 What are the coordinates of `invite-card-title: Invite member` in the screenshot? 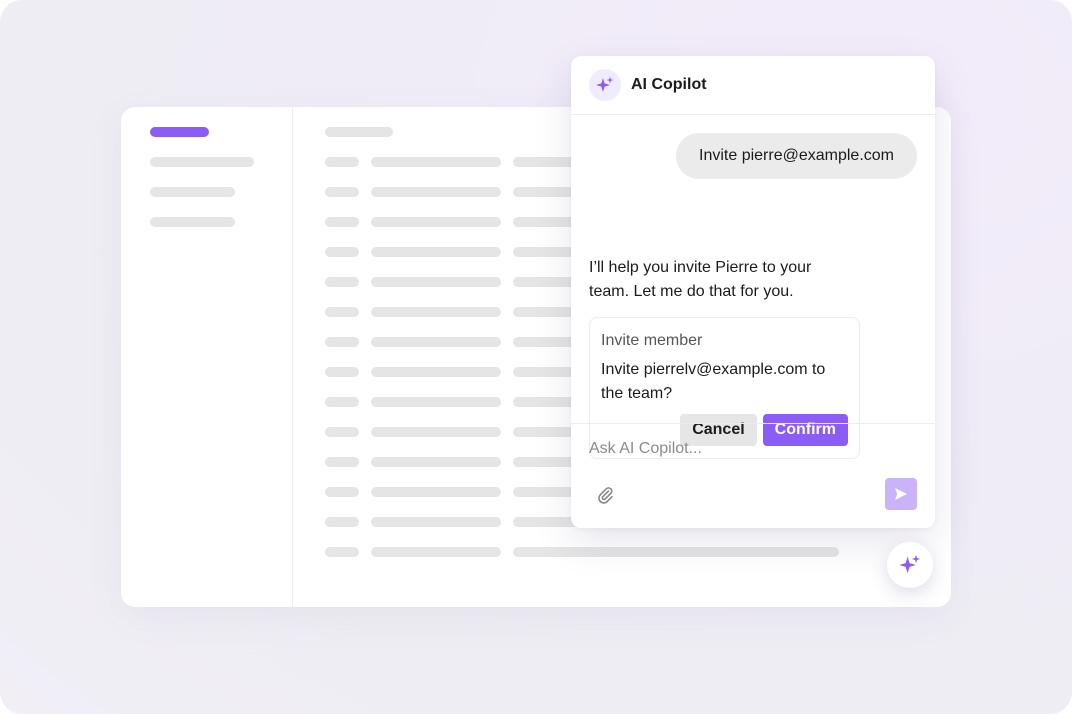 It's located at (652, 340).